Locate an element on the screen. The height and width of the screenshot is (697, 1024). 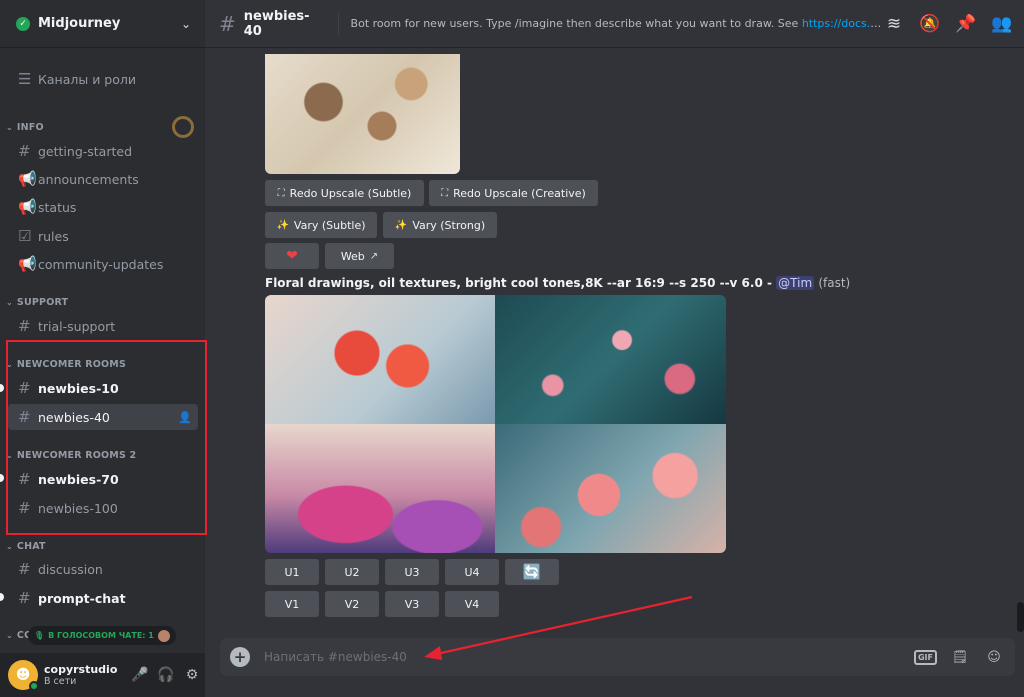
voice-chat-pill: 🎙 В ГОЛОСОВОМ ЧАТЕ: 1 is located at coordinates (102, 635).